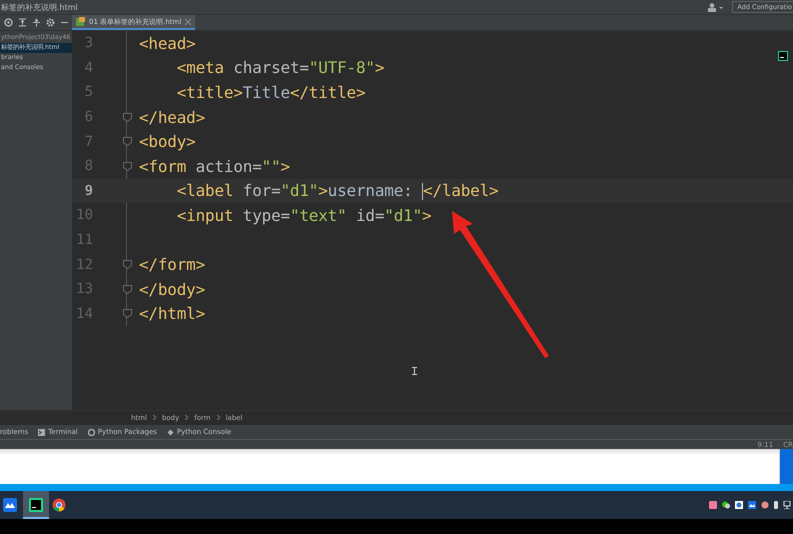  Describe the element at coordinates (84, 289) in the screenshot. I see `line-number: 13` at that location.